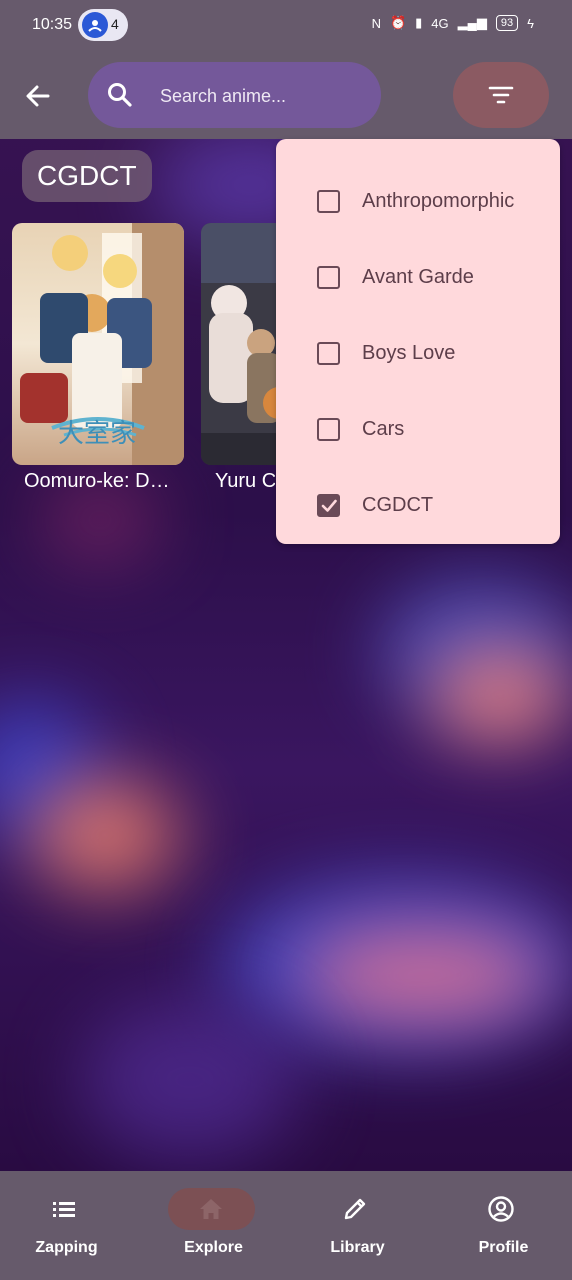  Describe the element at coordinates (64, 1209) in the screenshot. I see `list-icon` at that location.